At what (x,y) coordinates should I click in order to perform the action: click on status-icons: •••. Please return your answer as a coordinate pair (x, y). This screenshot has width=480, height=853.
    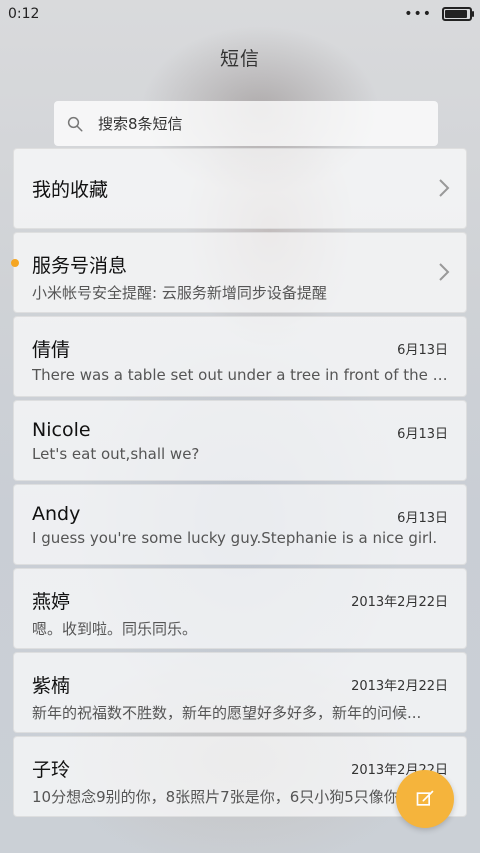
    Looking at the image, I should click on (439, 14).